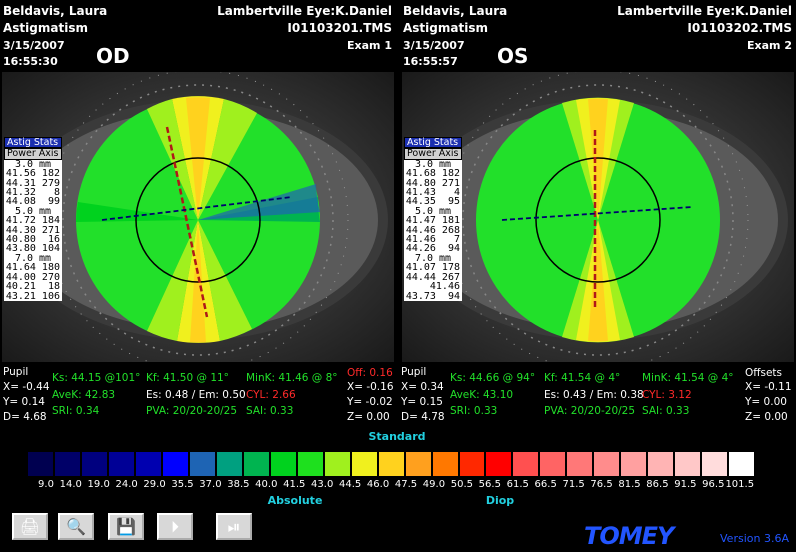  Describe the element at coordinates (685, 484) in the screenshot. I see `scale-tick: 91.5` at that location.